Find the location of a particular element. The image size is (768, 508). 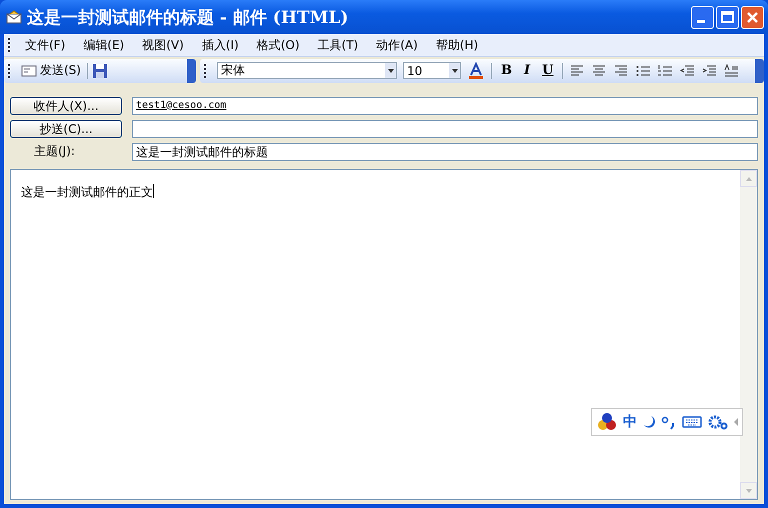

menu-item: 编辑(E) is located at coordinates (103, 45).